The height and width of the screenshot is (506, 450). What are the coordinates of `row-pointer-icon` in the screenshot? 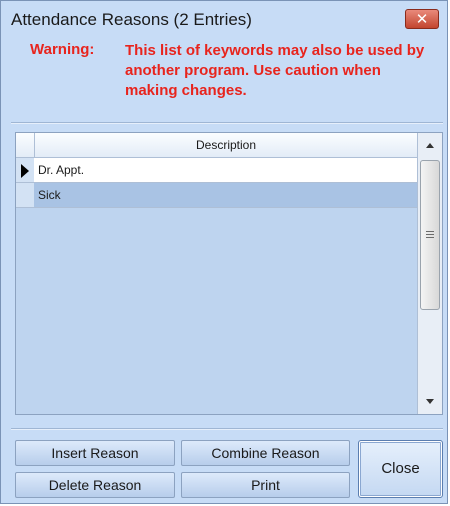 It's located at (25, 171).